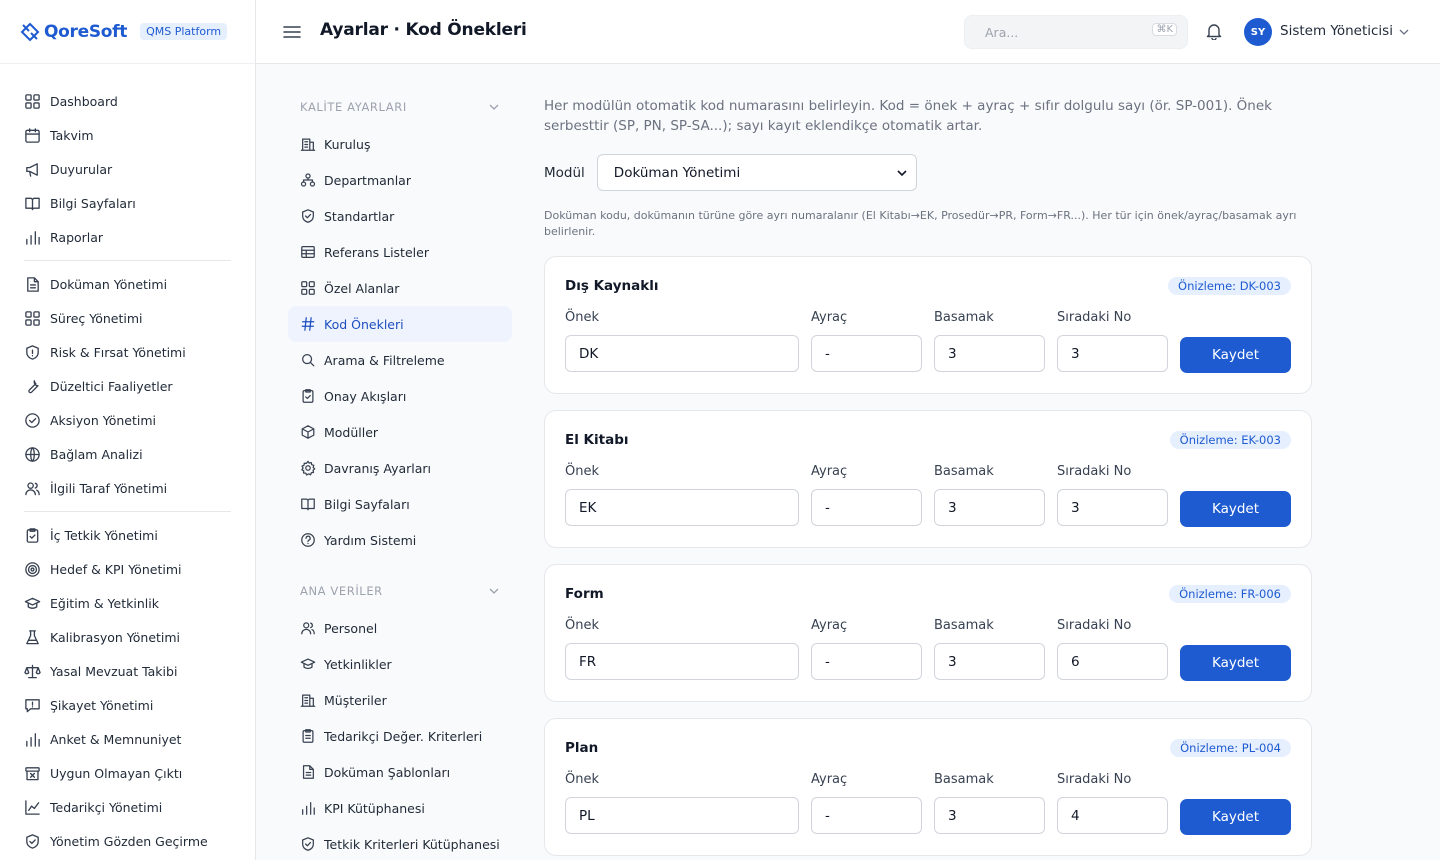  What do you see at coordinates (127, 773) in the screenshot?
I see `sidebar-item-uygun-olmayan-cikti: Uygun Olmayan Çıktı` at bounding box center [127, 773].